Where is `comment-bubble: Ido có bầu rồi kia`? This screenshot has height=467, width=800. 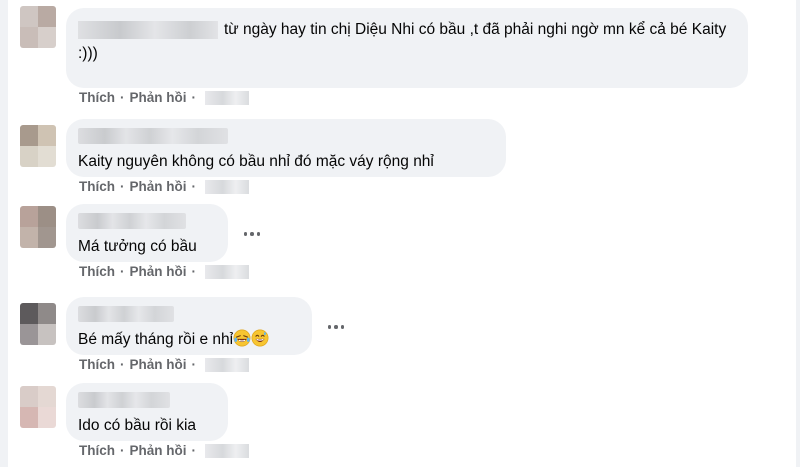 comment-bubble: Ido có bầu rồi kia is located at coordinates (147, 412).